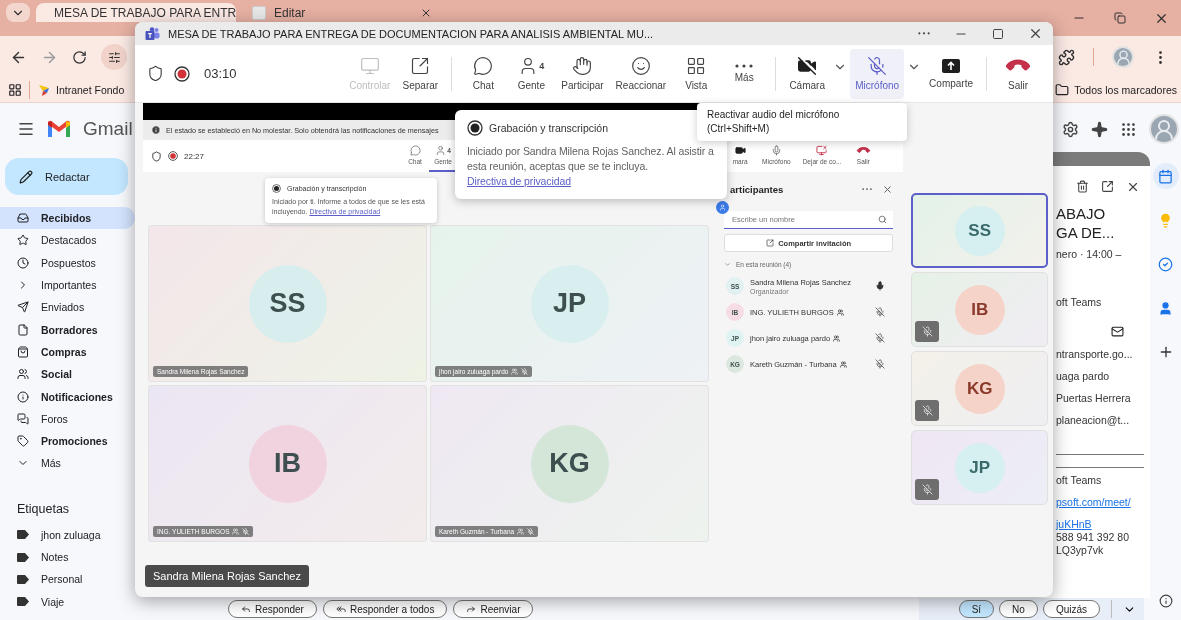 Image resolution: width=1181 pixels, height=620 pixels. I want to click on browser-tab: MESA DE TRABAJO PARA ENTR, so click(136, 12).